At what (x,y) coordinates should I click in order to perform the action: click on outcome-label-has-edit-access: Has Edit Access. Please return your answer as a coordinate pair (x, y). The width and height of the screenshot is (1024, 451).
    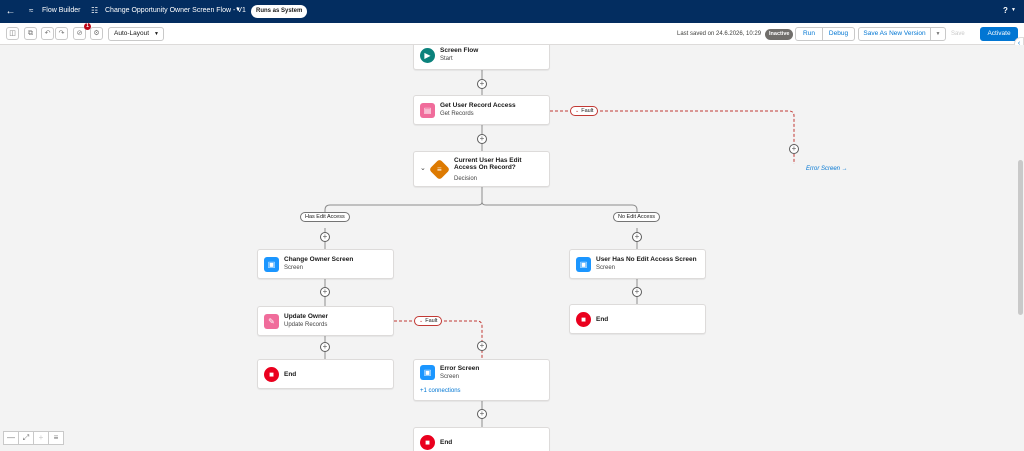
    Looking at the image, I should click on (325, 217).